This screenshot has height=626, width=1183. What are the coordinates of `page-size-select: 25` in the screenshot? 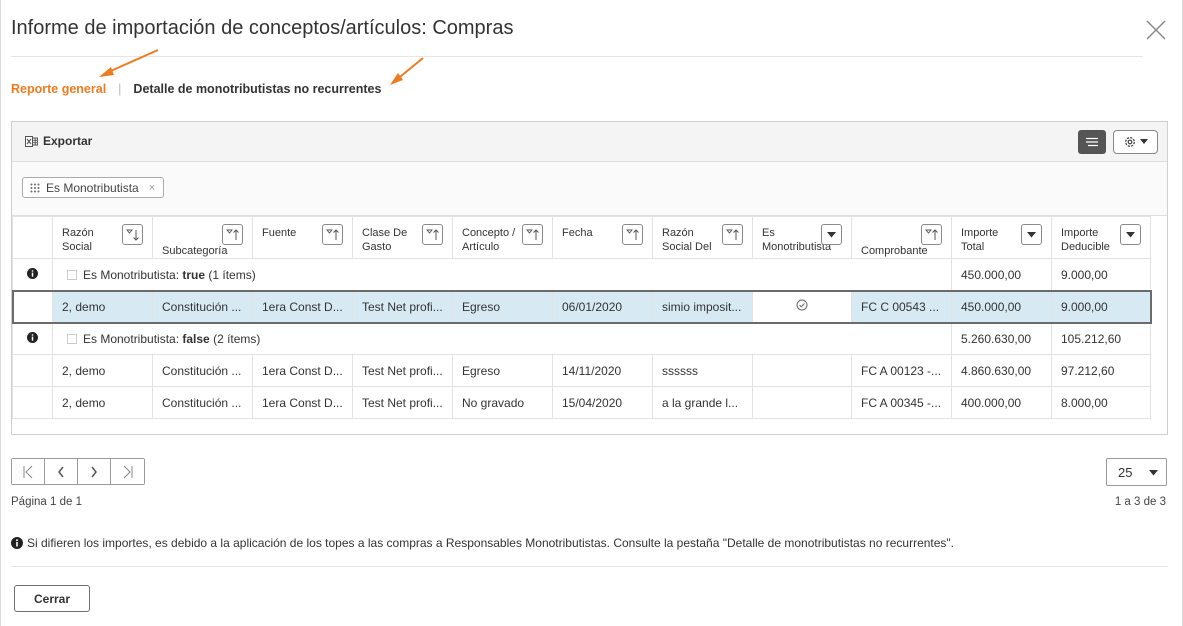 It's located at (1136, 472).